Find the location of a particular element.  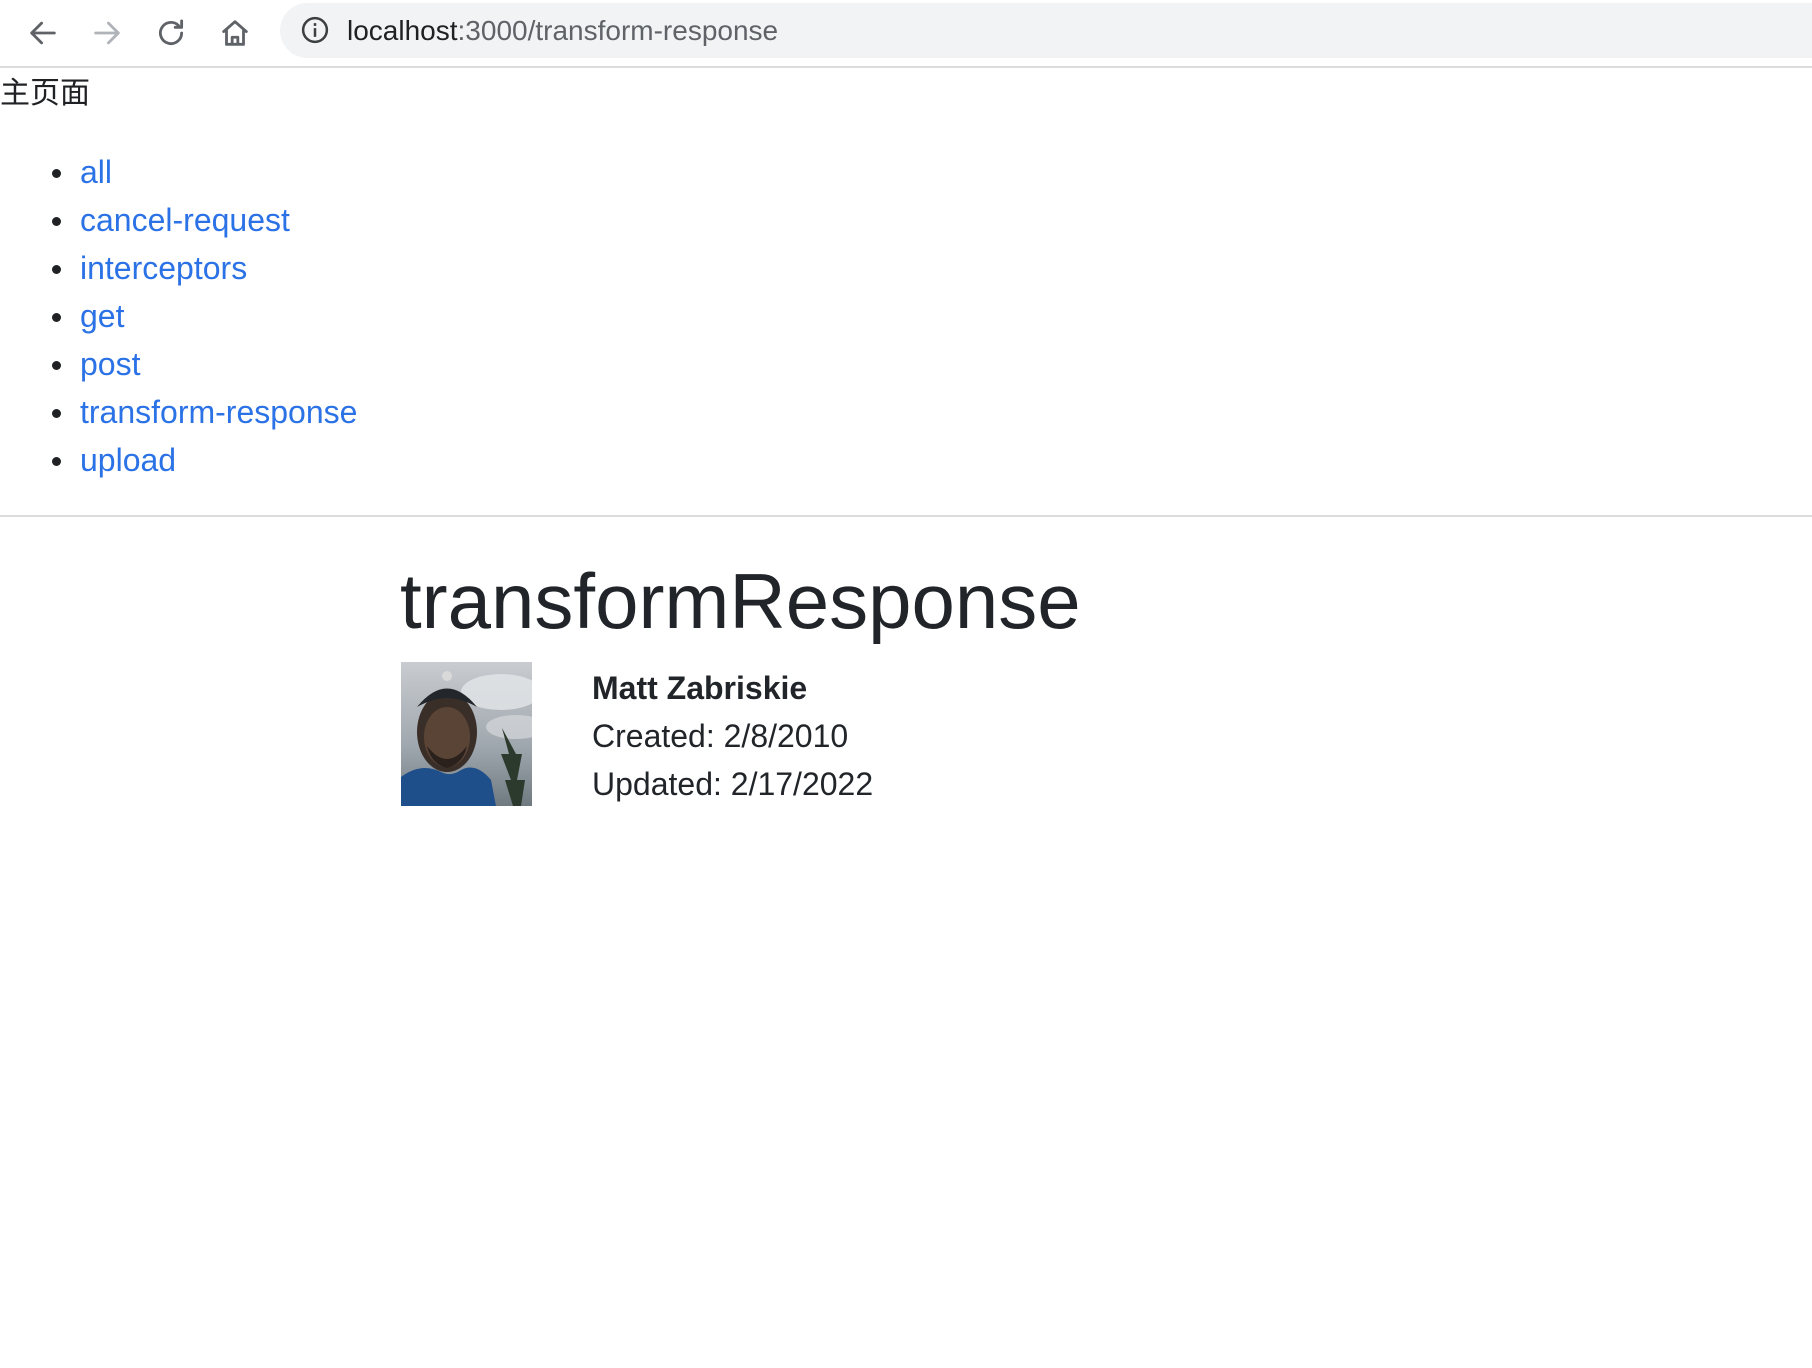

home-icon is located at coordinates (235, 33).